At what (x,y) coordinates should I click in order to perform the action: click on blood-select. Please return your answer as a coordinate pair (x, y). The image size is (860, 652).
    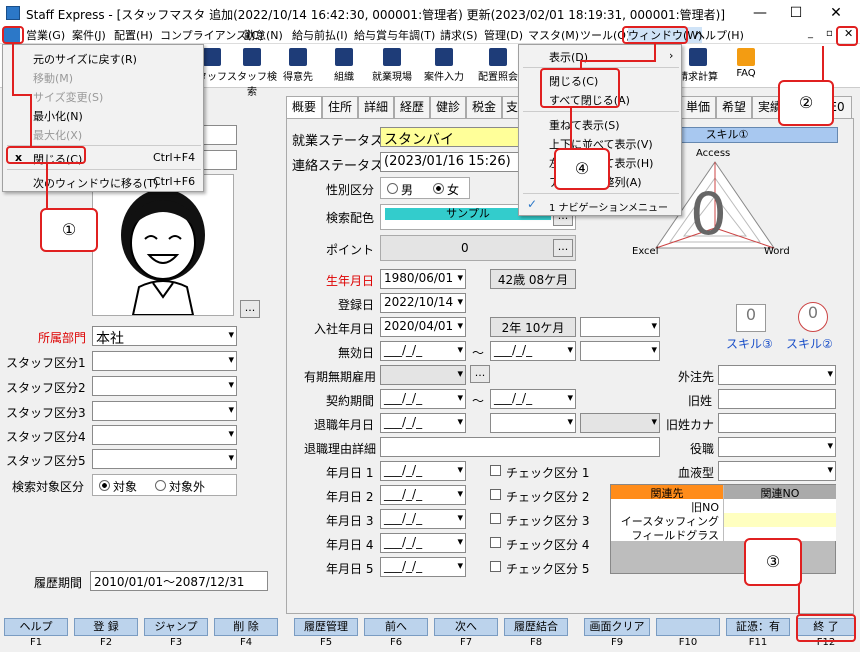
    Looking at the image, I should click on (777, 471).